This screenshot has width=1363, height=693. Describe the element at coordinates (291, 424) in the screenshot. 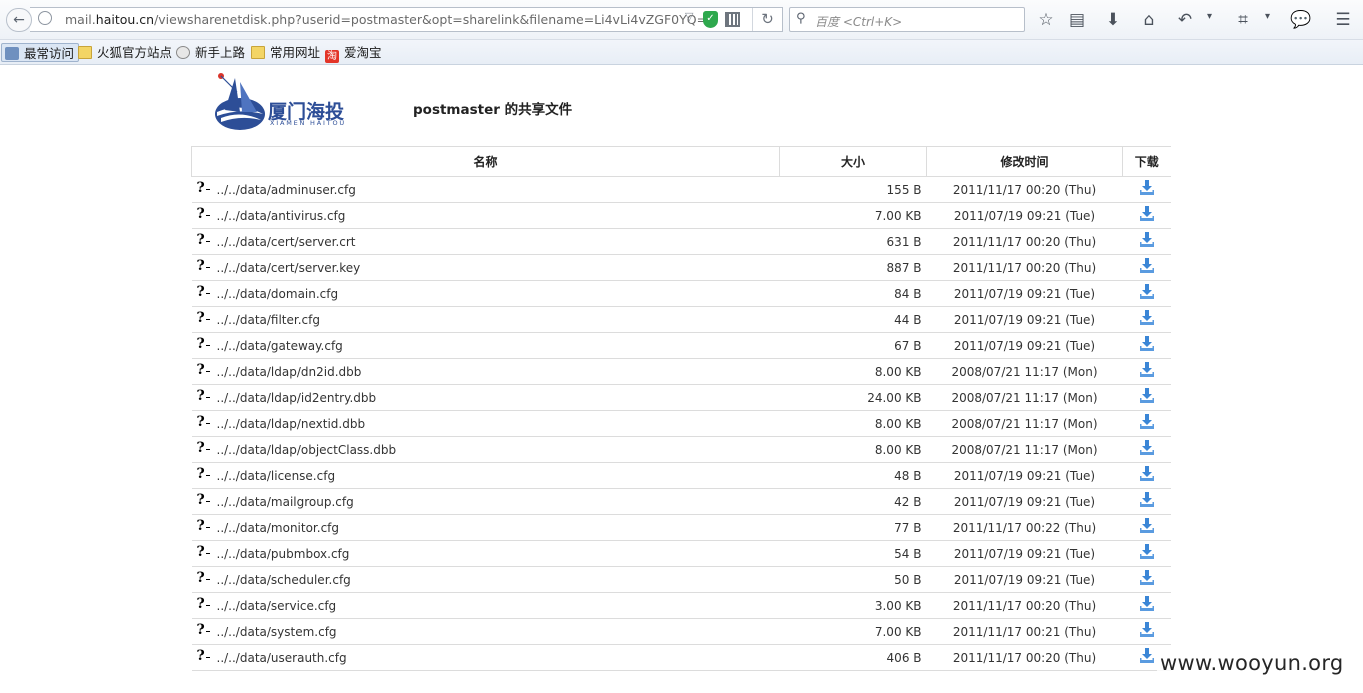

I see `file-name-link: ../../data/ldap/nextid.dbb` at that location.